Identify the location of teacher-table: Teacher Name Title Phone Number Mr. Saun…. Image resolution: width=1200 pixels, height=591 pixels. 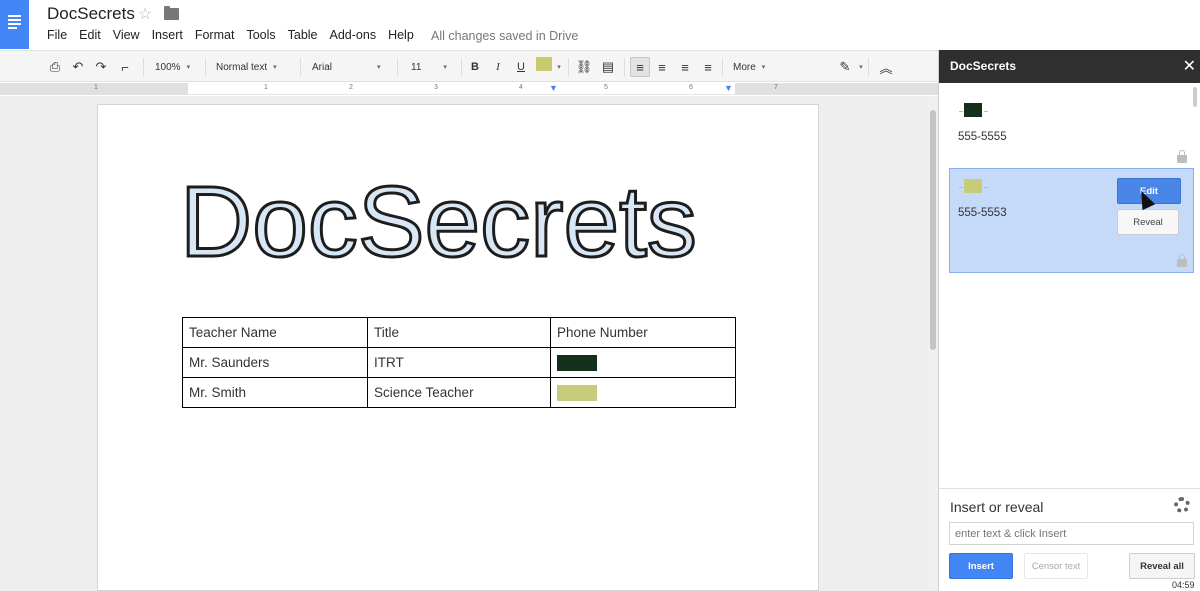
(459, 362).